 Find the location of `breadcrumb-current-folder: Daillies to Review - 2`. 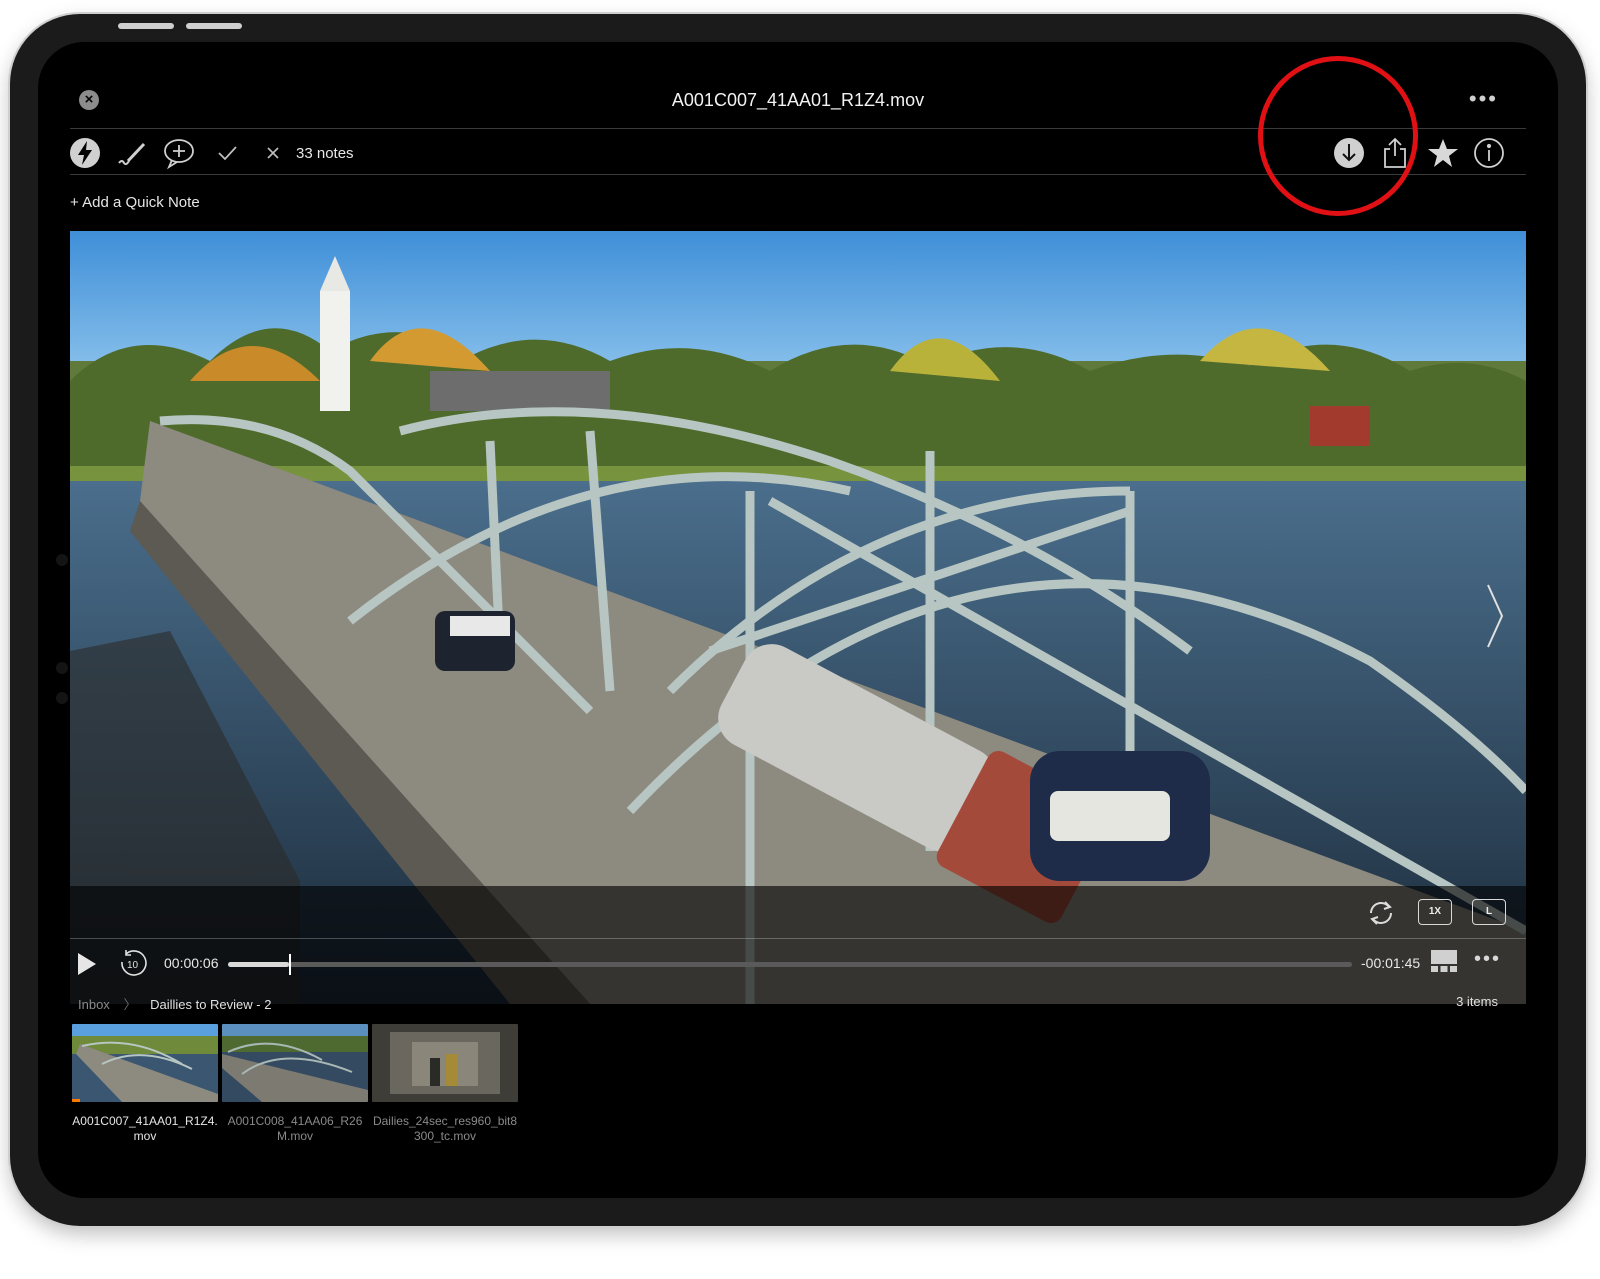

breadcrumb-current-folder: Daillies to Review - 2 is located at coordinates (211, 1004).